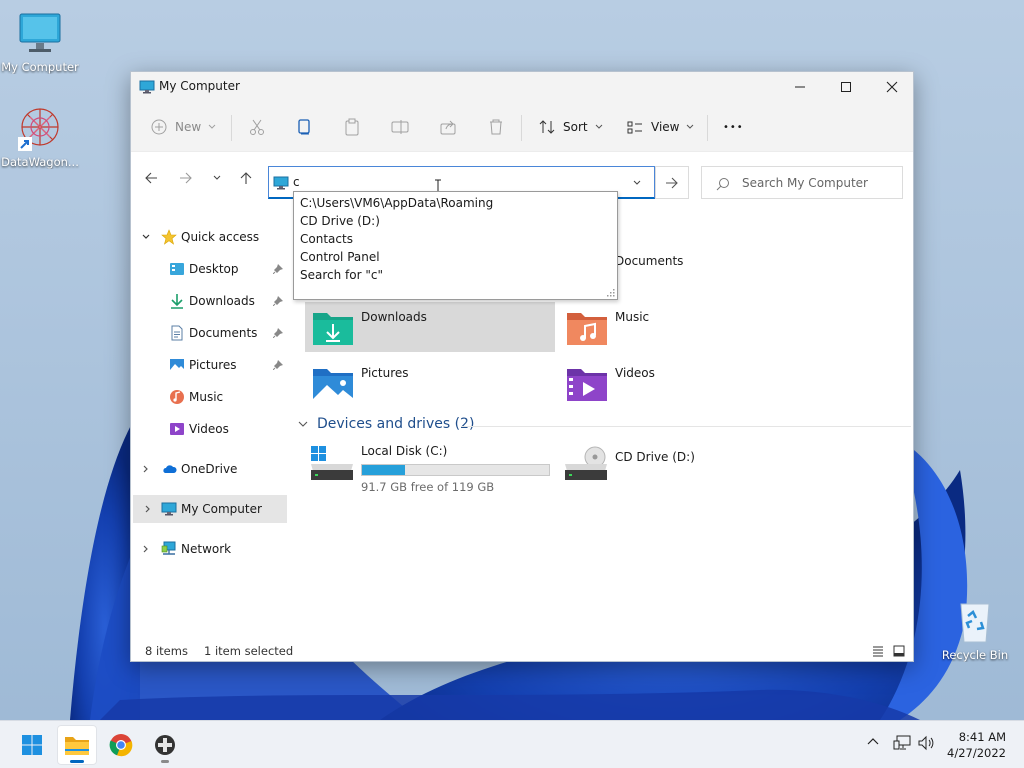 The width and height of the screenshot is (1024, 768). Describe the element at coordinates (209, 237) in the screenshot. I see `sidebar-item-quick-access: Quick access` at that location.